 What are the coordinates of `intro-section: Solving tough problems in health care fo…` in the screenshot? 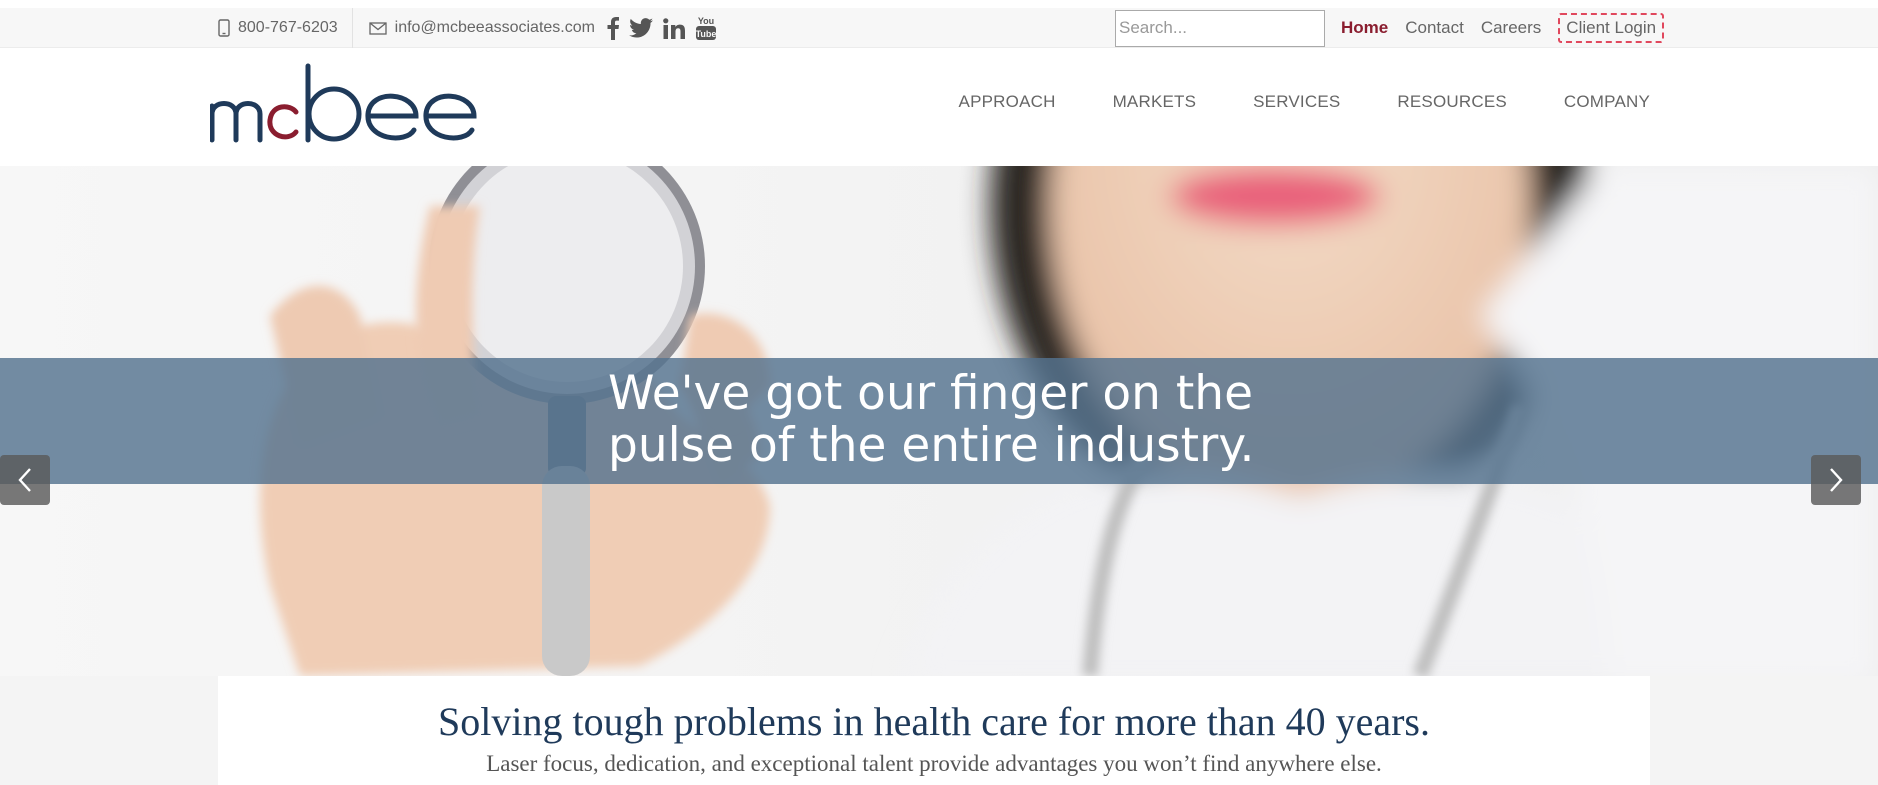 It's located at (934, 730).